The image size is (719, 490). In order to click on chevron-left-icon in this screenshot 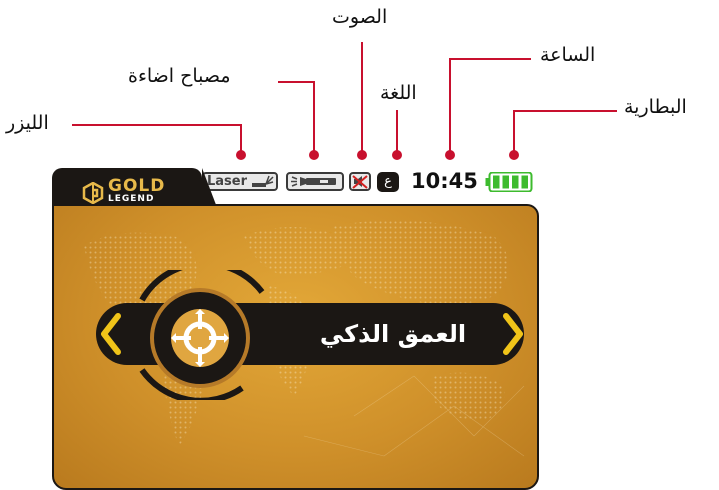, I will do `click(111, 334)`.